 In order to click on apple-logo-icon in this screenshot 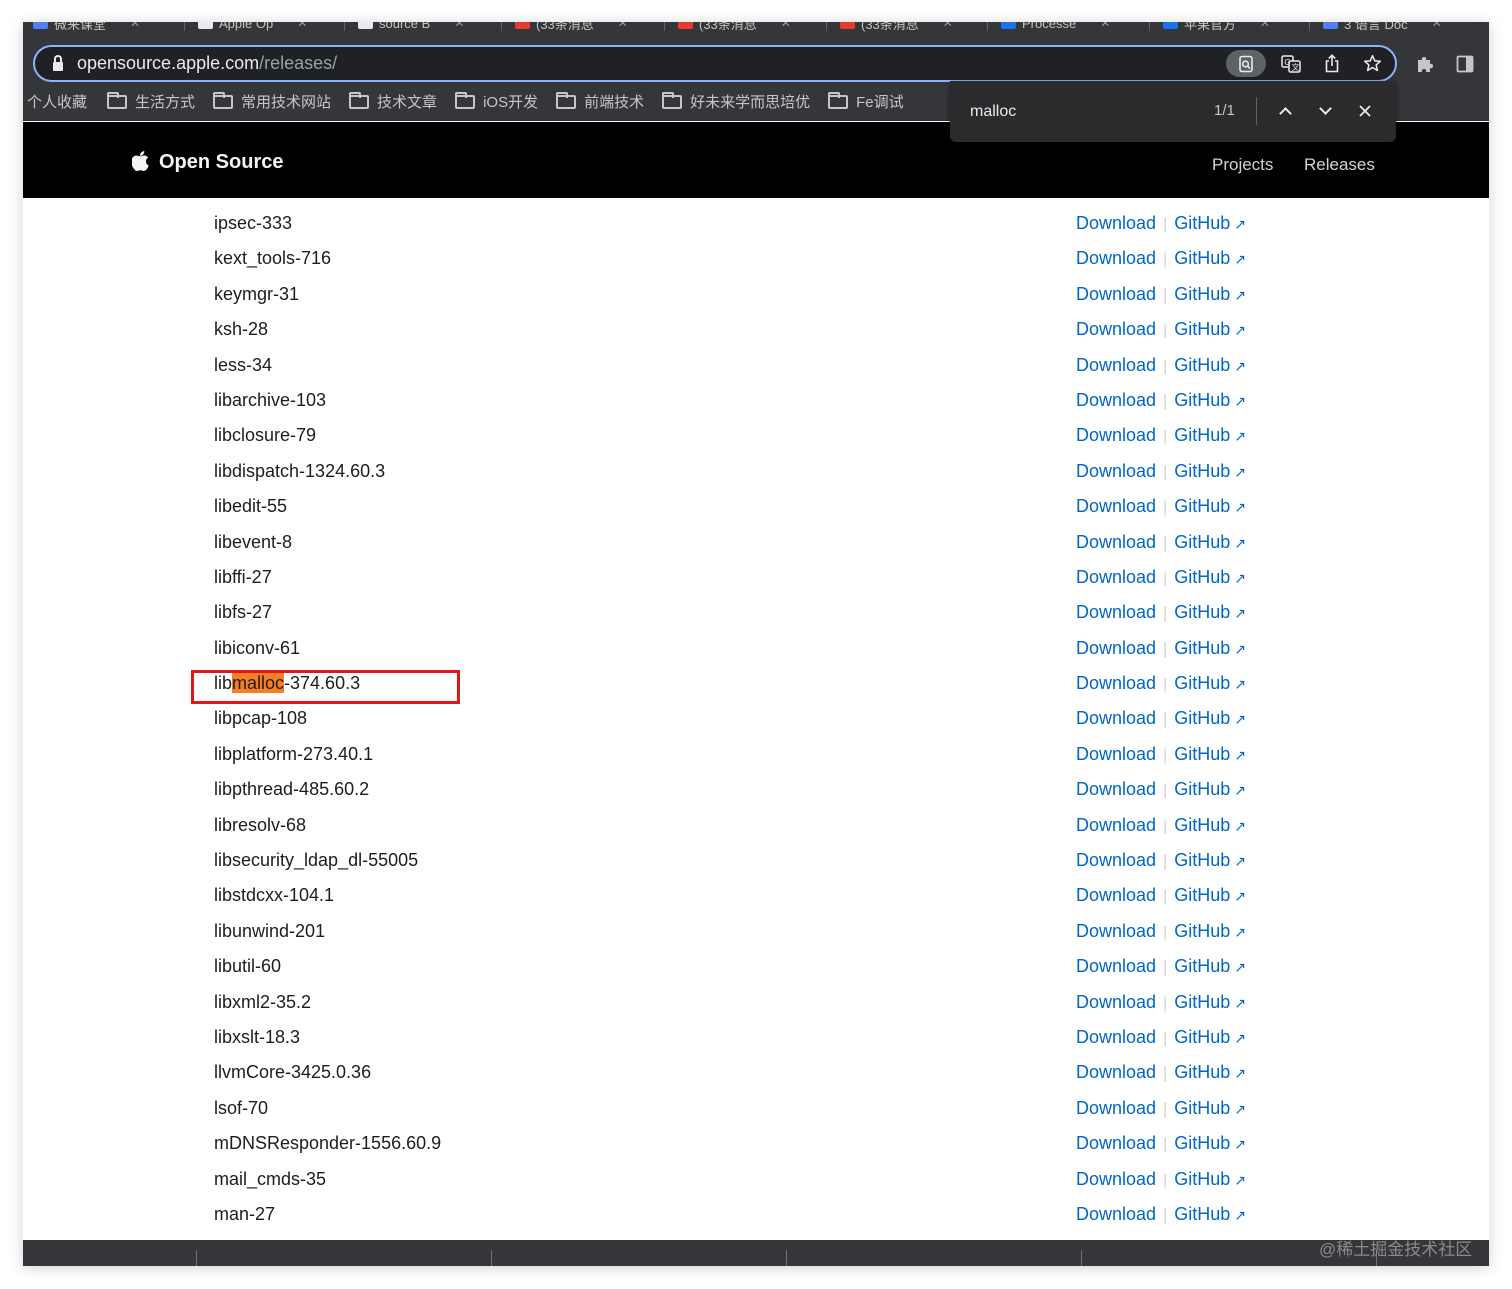, I will do `click(141, 161)`.